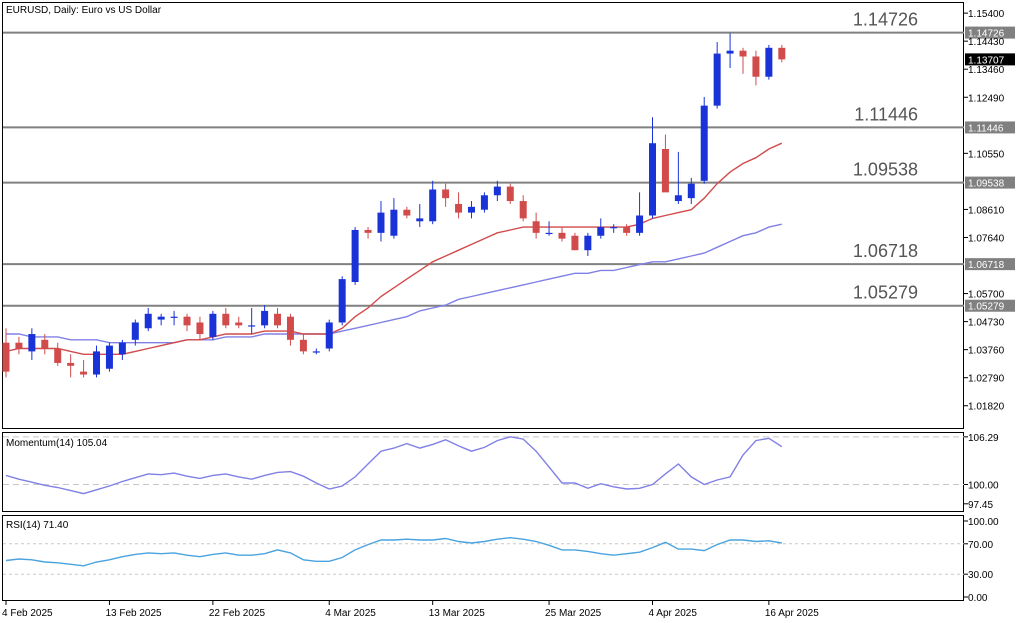 The width and height of the screenshot is (1024, 623). Describe the element at coordinates (980, 505) in the screenshot. I see `momentum-axis-label: 97.45` at that location.